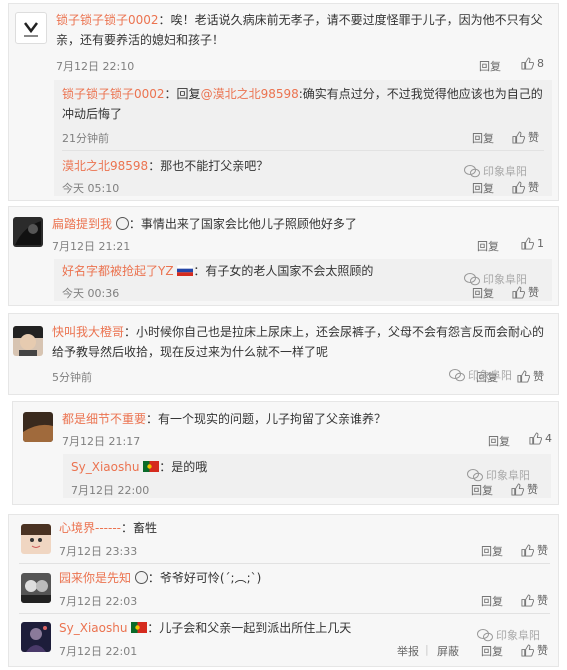 The image size is (567, 670). What do you see at coordinates (105, 166) in the screenshot?
I see `reply-username: 漠北之北98598` at bounding box center [105, 166].